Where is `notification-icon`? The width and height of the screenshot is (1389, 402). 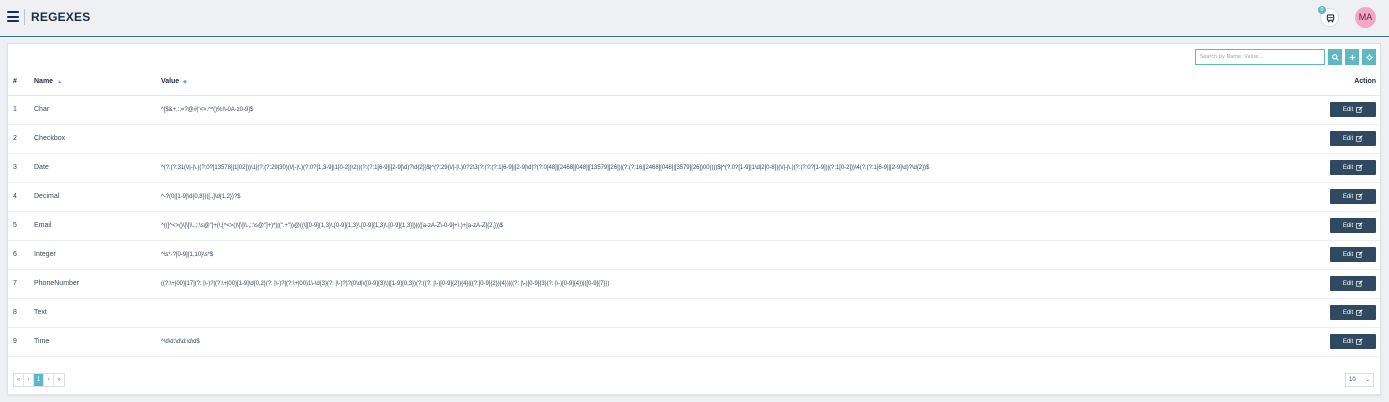 notification-icon is located at coordinates (1330, 18).